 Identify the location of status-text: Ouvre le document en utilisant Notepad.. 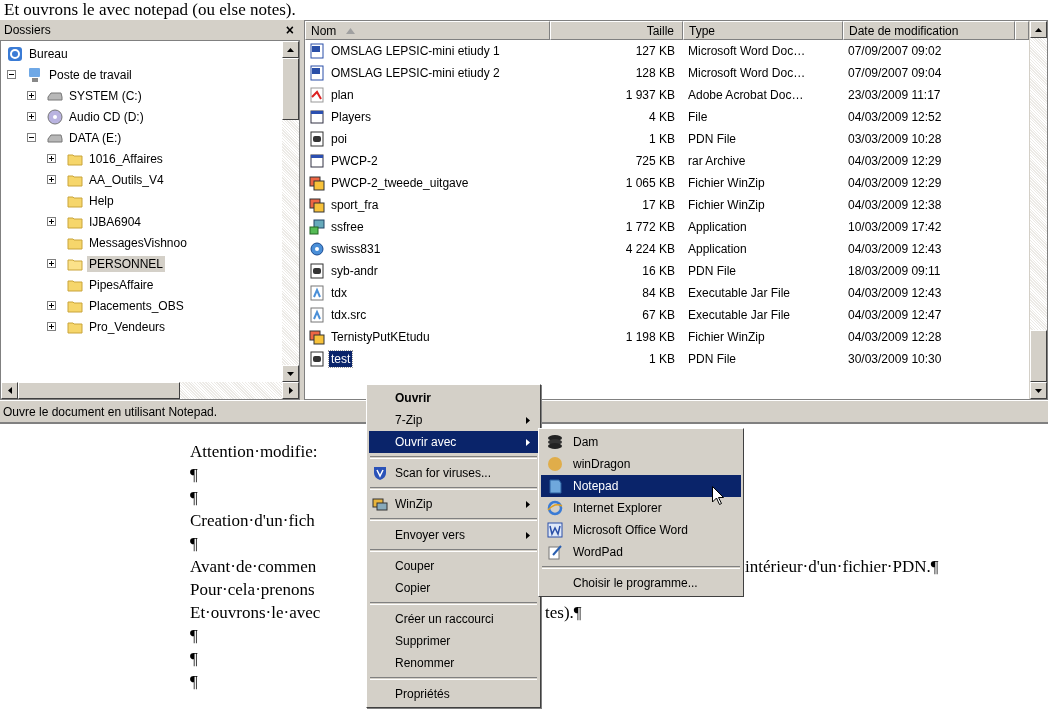
(110, 411).